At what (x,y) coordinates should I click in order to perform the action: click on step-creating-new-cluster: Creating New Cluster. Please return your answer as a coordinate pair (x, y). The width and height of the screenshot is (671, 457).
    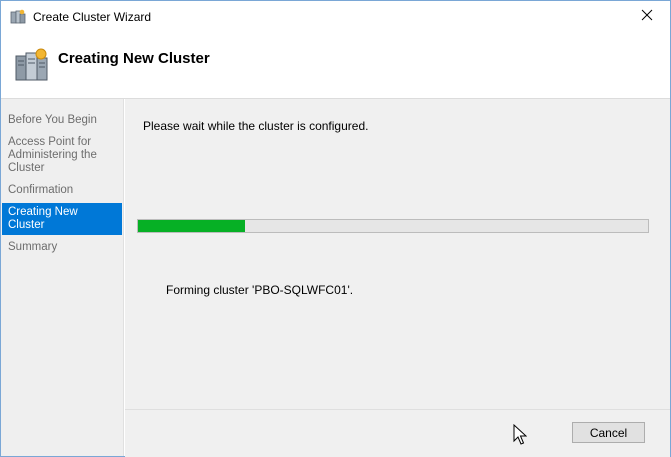
    Looking at the image, I should click on (62, 219).